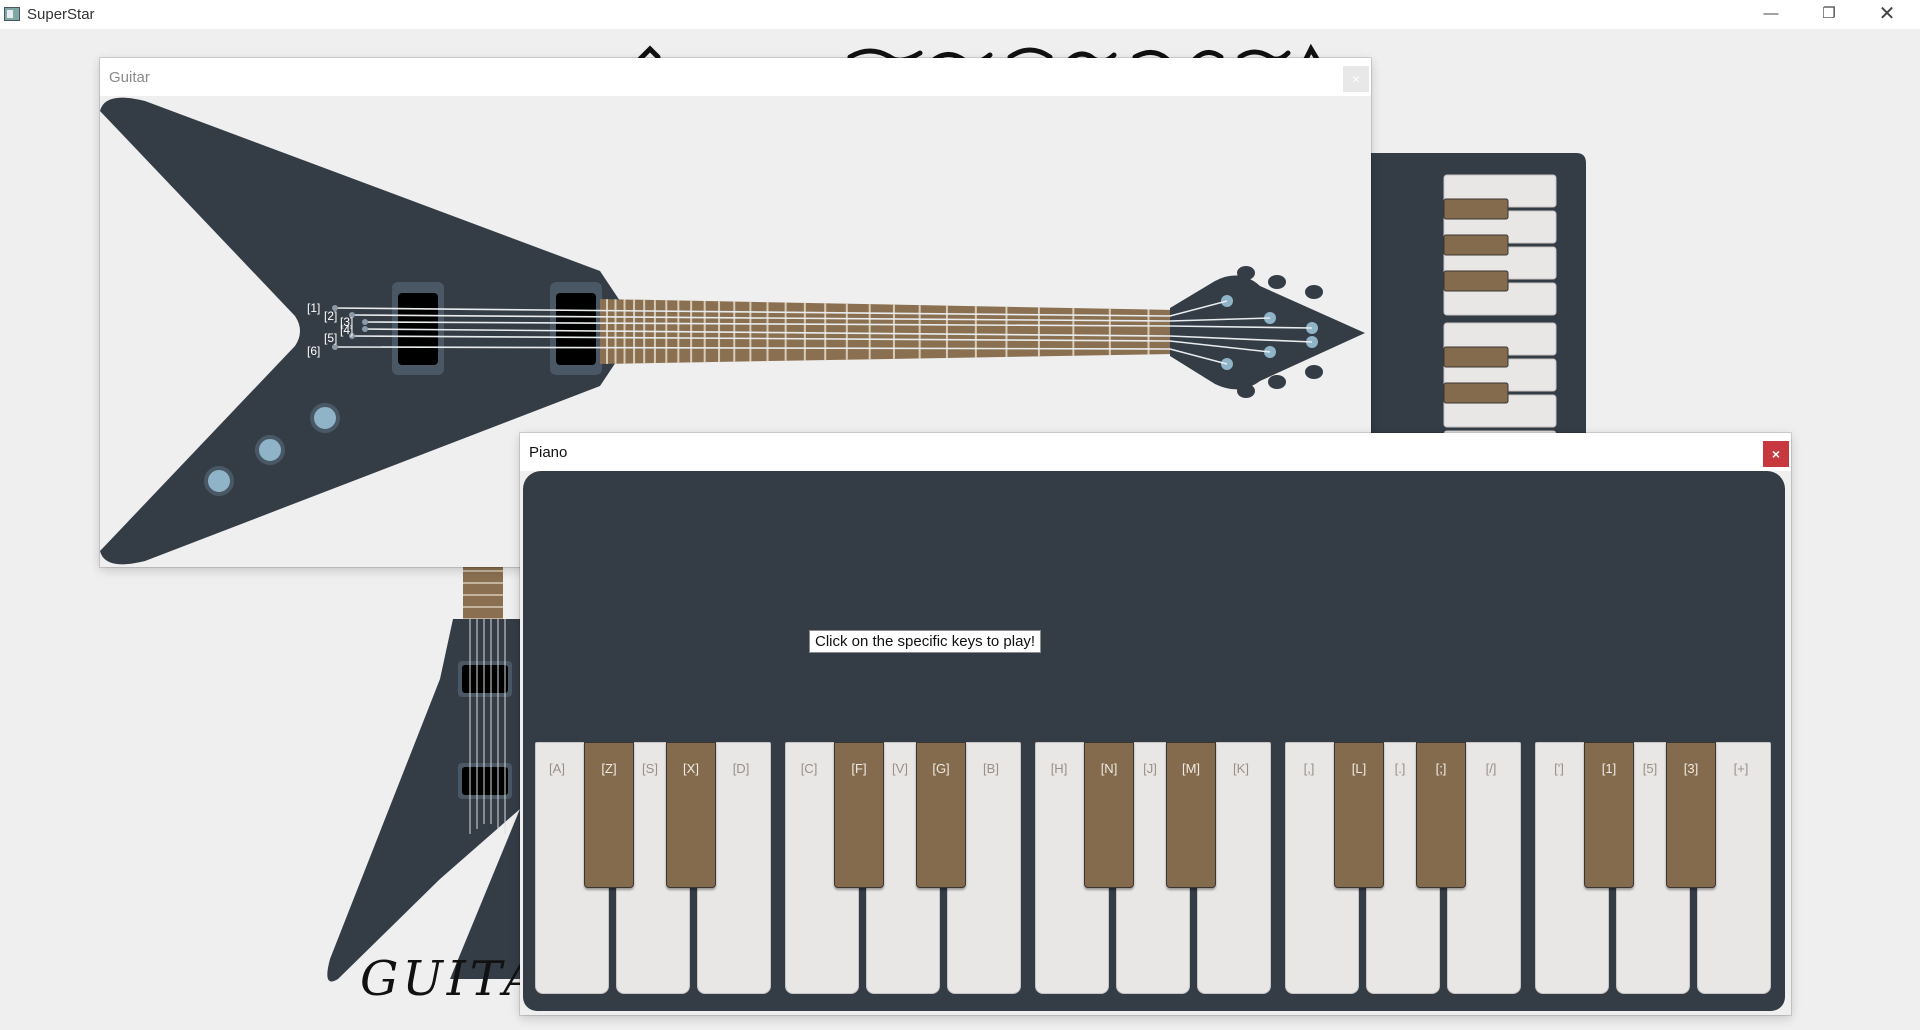  What do you see at coordinates (129, 77) in the screenshot?
I see `guitar-window-title: Guitar` at bounding box center [129, 77].